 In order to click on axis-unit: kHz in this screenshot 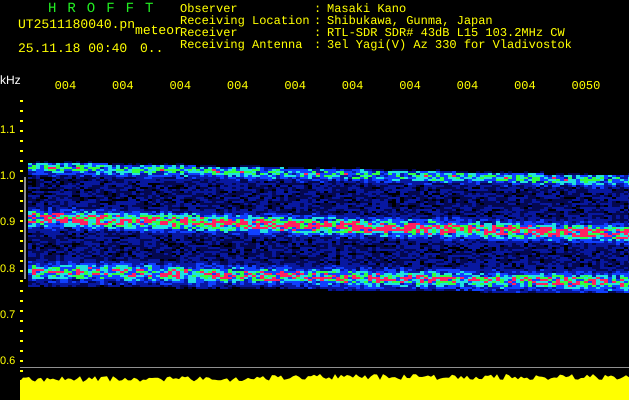, I will do `click(10, 80)`.